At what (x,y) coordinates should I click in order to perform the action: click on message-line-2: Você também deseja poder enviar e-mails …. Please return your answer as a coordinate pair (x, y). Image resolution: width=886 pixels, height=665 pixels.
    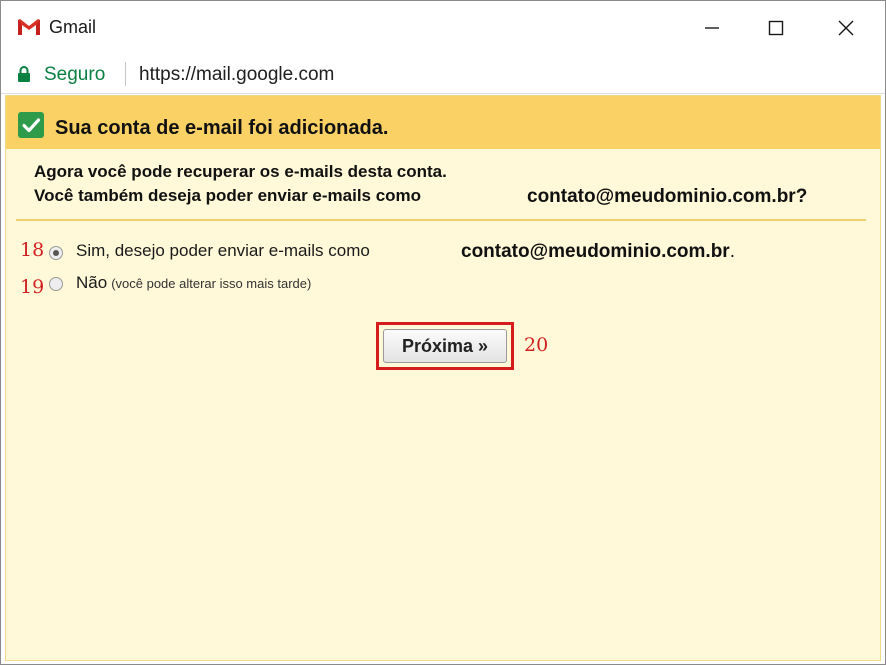
    Looking at the image, I should click on (228, 195).